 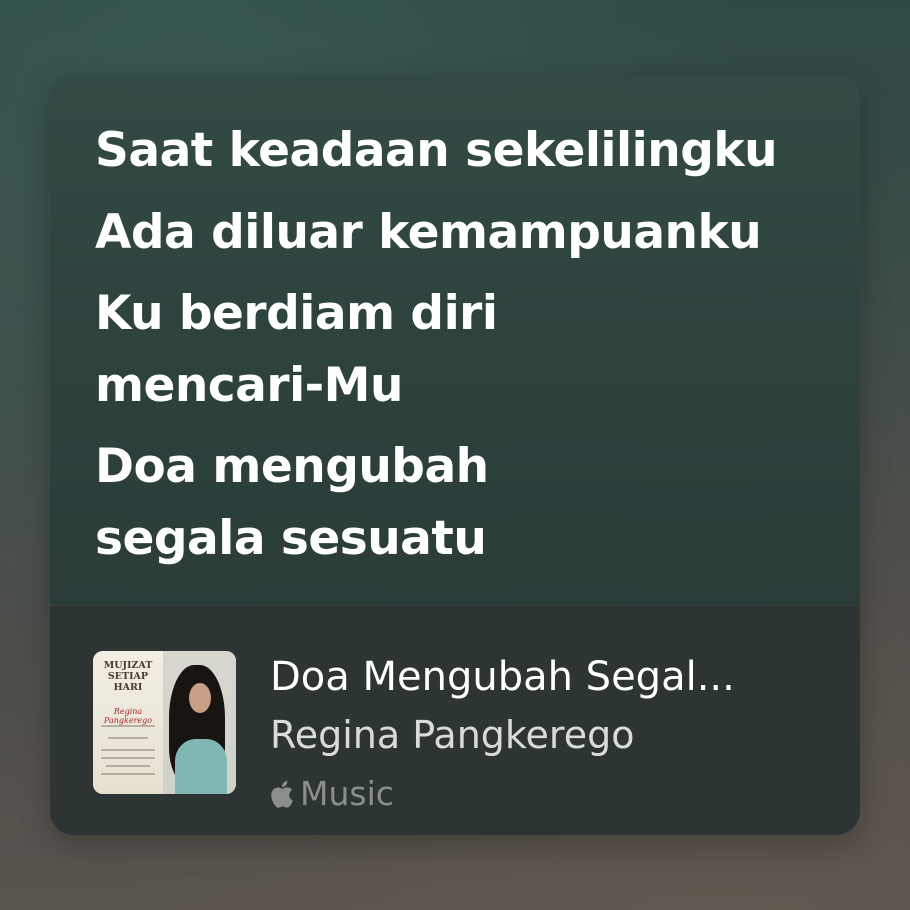 What do you see at coordinates (128, 676) in the screenshot?
I see `album-art-title: MUJIZAT SETIAP HARI` at bounding box center [128, 676].